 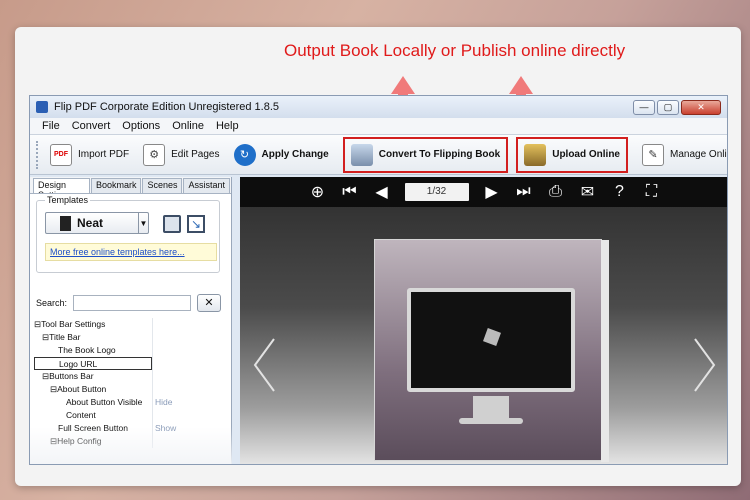 I want to click on panel-tabs: Design Setting Bookmark Scenes Assistant, so click(x=130, y=188).